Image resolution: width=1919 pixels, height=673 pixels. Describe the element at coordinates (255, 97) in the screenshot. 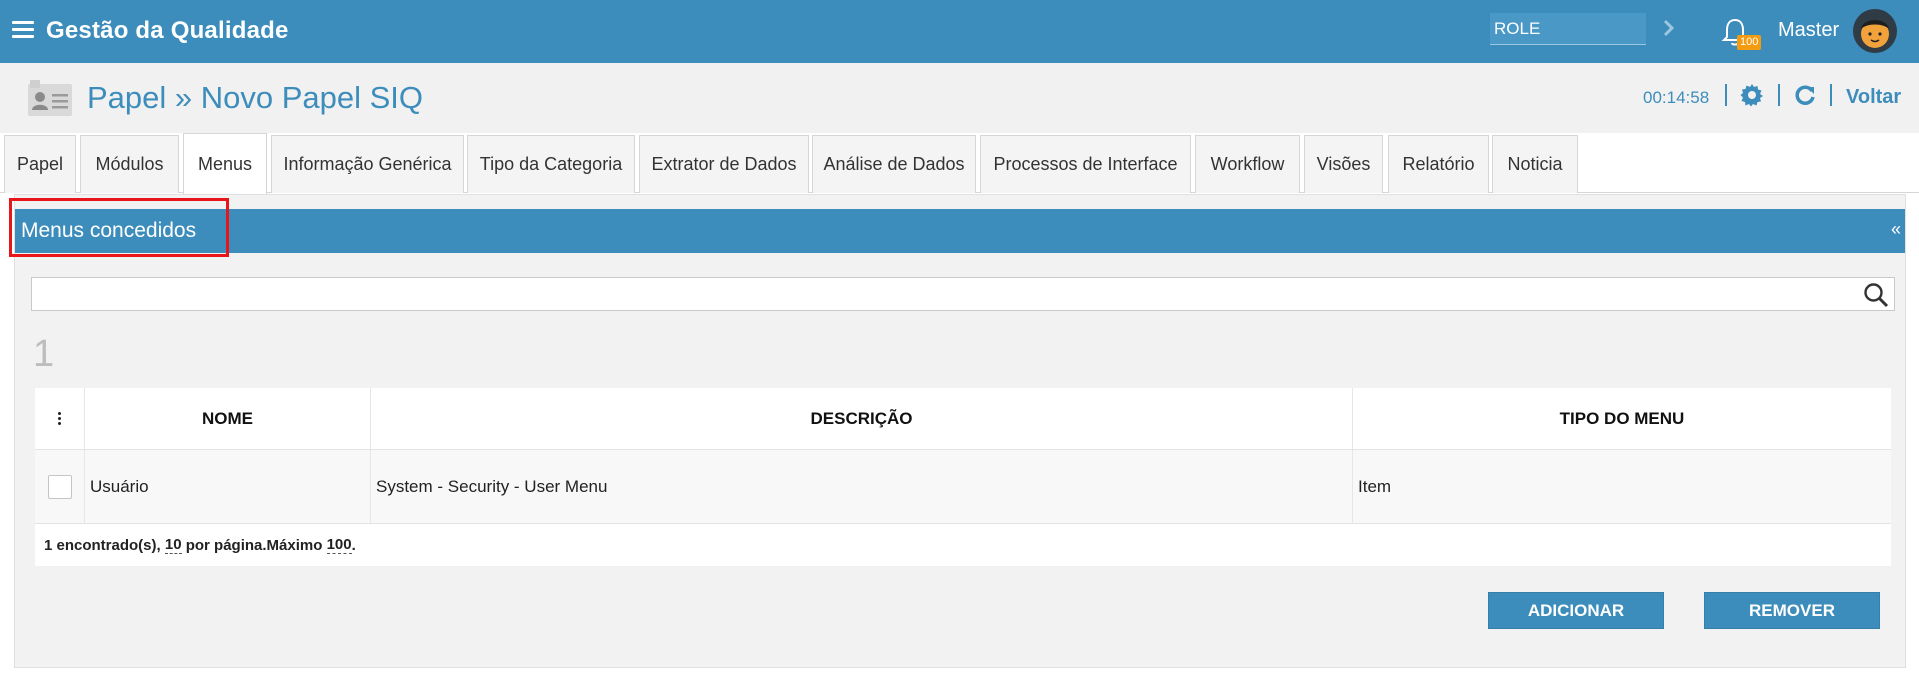

I see `page-title: Papel » Novo Papel SIQ` at that location.